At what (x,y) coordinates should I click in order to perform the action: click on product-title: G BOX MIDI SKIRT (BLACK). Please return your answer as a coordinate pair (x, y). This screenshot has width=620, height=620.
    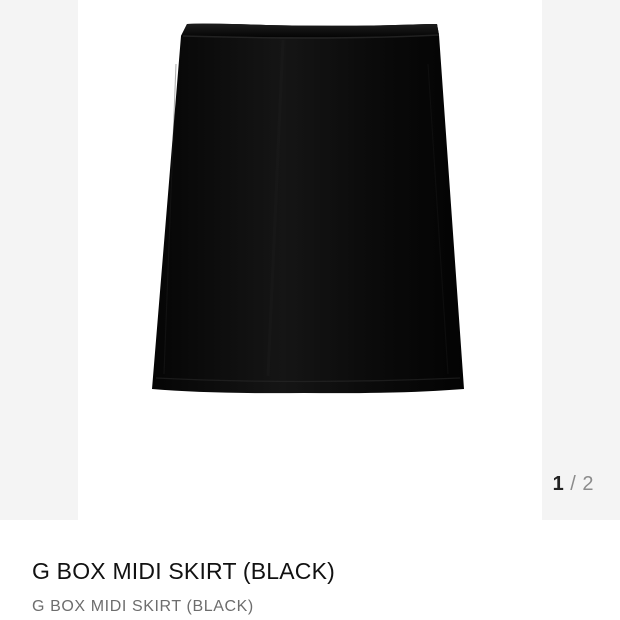
    Looking at the image, I should click on (184, 571).